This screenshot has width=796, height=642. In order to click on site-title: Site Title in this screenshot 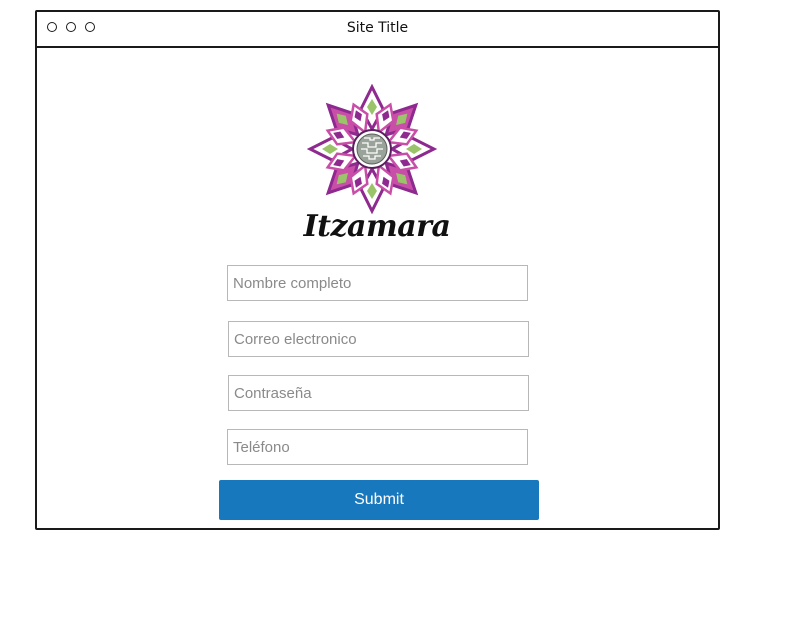, I will do `click(377, 28)`.